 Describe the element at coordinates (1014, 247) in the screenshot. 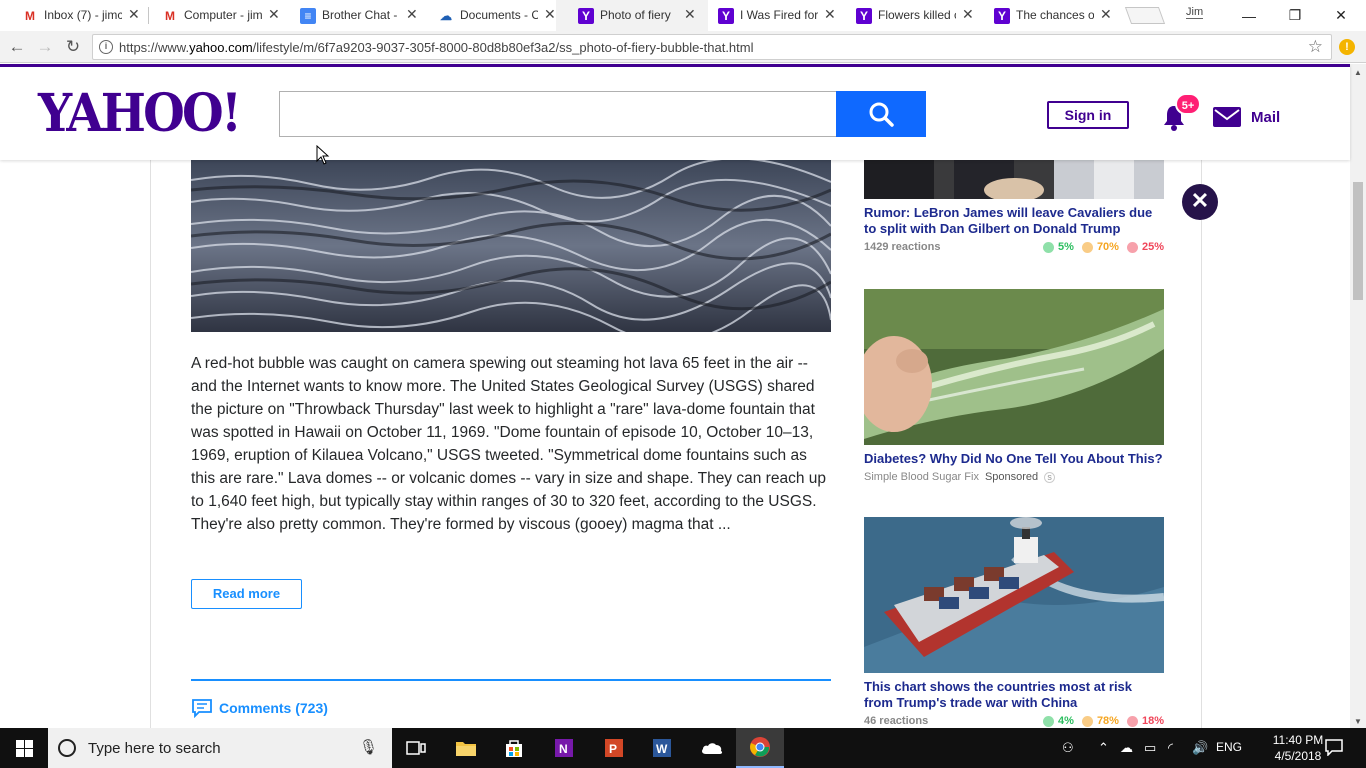

I see `rail-item-1-meta: 1429 reactions 5% 70% 25%` at that location.